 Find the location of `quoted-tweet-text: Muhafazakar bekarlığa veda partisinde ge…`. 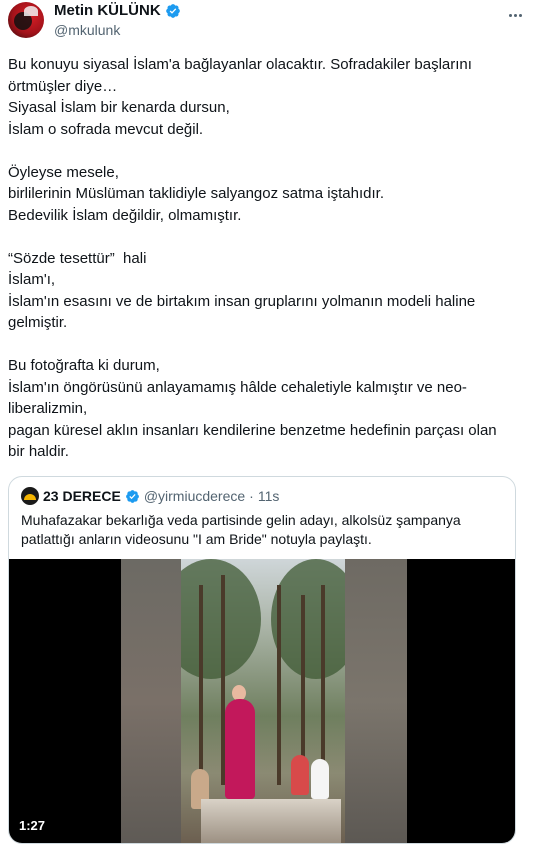

quoted-tweet-text: Muhafazakar bekarlığa veda partisinde ge… is located at coordinates (241, 529).